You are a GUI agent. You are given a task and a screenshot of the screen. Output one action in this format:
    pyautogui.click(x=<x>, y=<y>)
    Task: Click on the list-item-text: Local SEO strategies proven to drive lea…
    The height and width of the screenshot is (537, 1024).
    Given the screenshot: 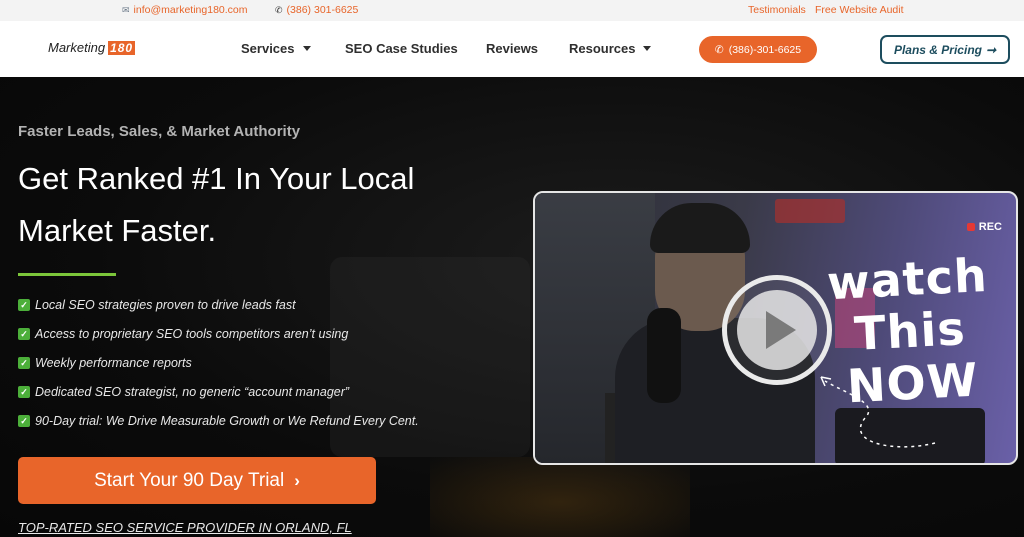 What is the action you would take?
    pyautogui.click(x=165, y=305)
    